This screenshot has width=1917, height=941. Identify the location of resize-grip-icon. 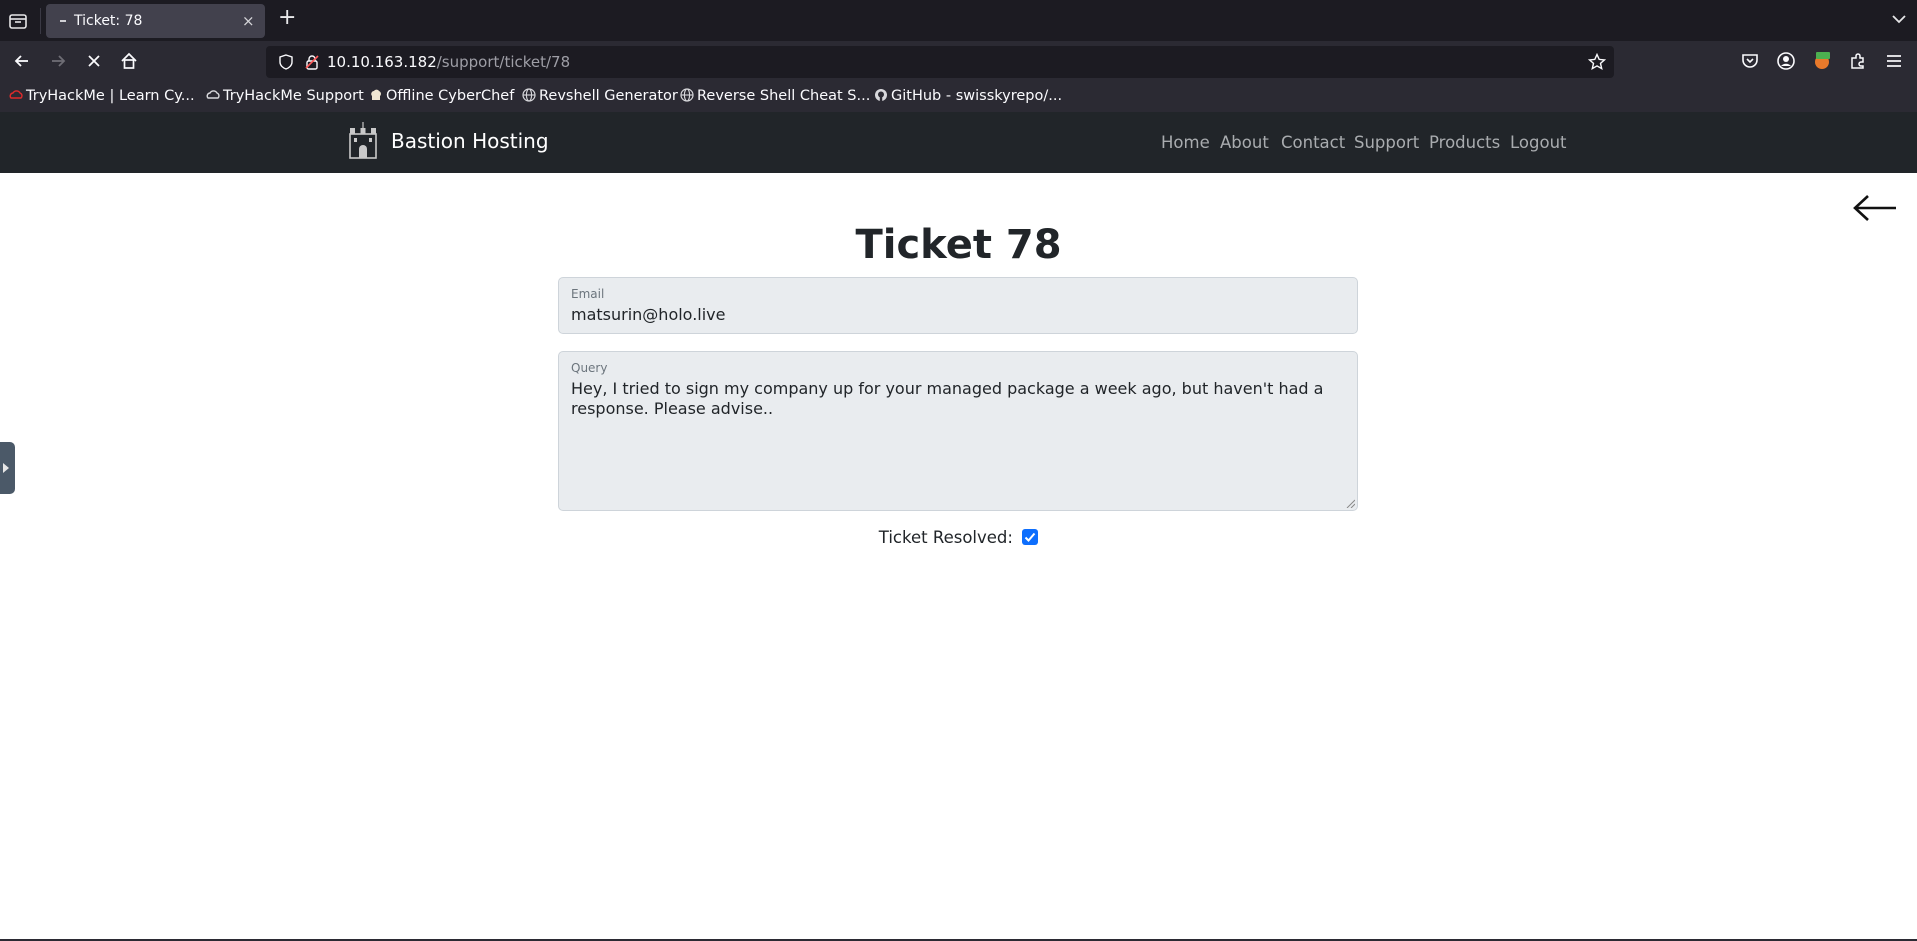
(1350, 503).